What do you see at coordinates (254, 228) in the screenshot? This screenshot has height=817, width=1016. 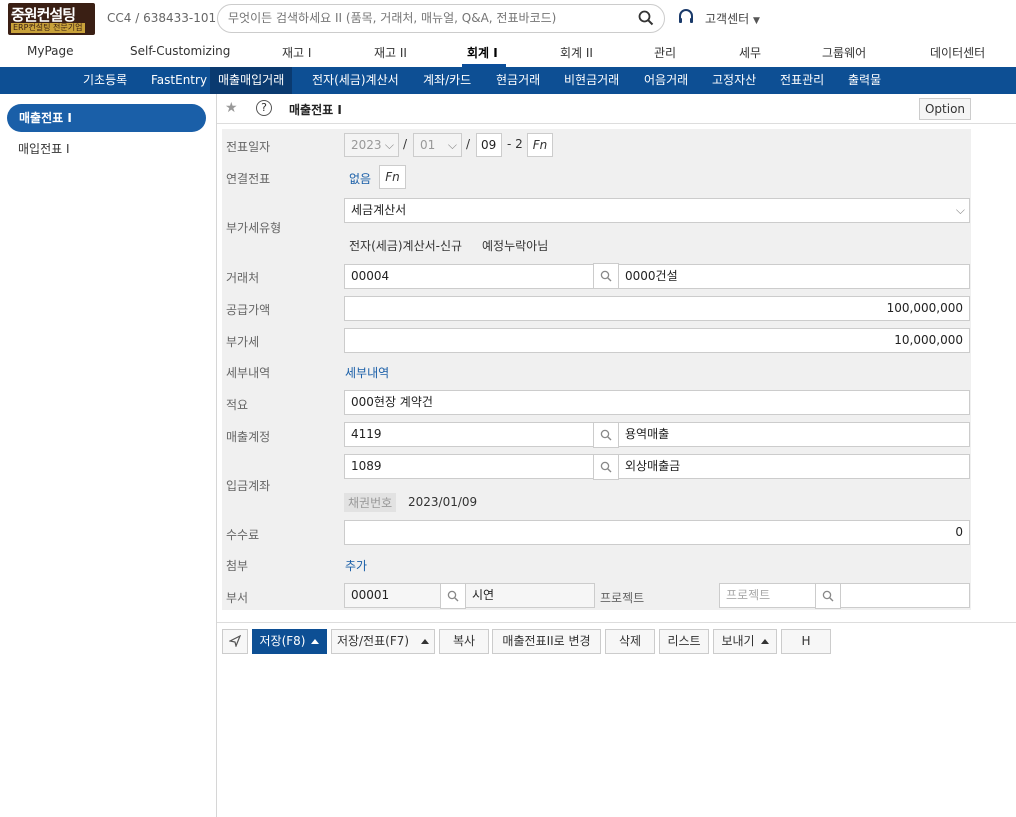 I see `vat-type-label: 부가세유형` at bounding box center [254, 228].